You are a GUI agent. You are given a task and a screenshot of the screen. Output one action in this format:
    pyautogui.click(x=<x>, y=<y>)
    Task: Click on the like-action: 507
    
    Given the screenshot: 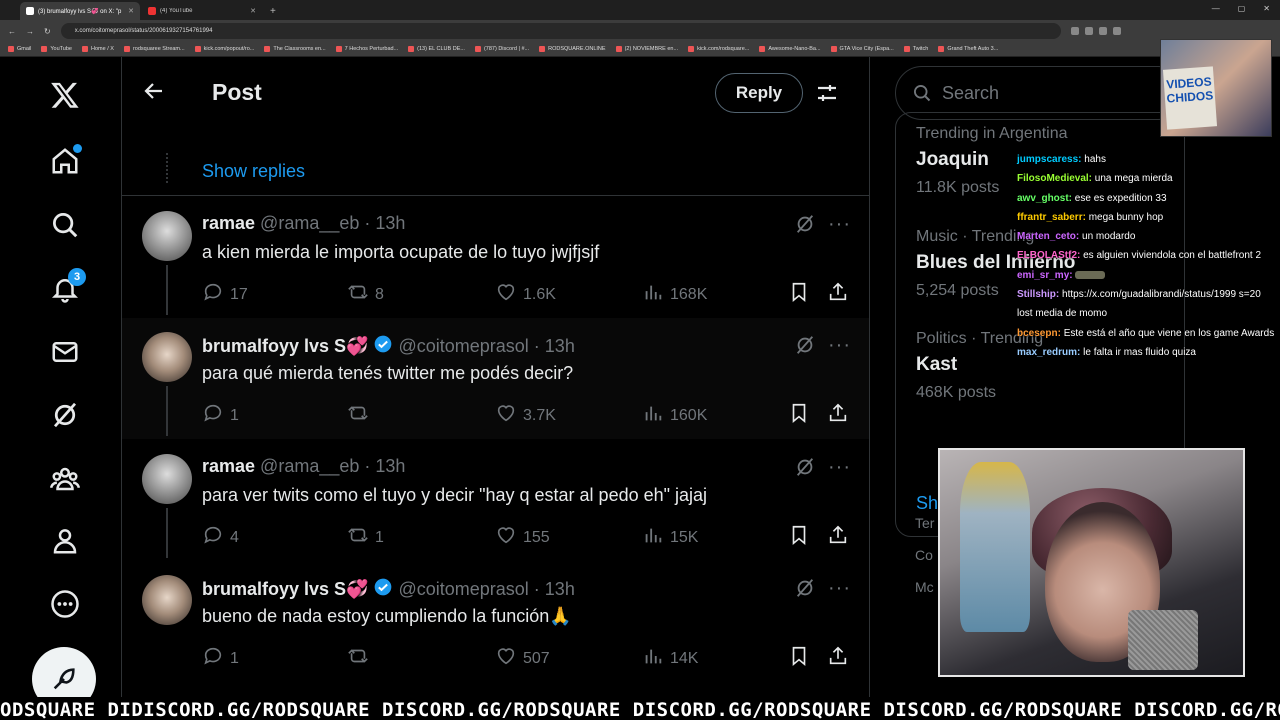 What is the action you would take?
    pyautogui.click(x=522, y=658)
    